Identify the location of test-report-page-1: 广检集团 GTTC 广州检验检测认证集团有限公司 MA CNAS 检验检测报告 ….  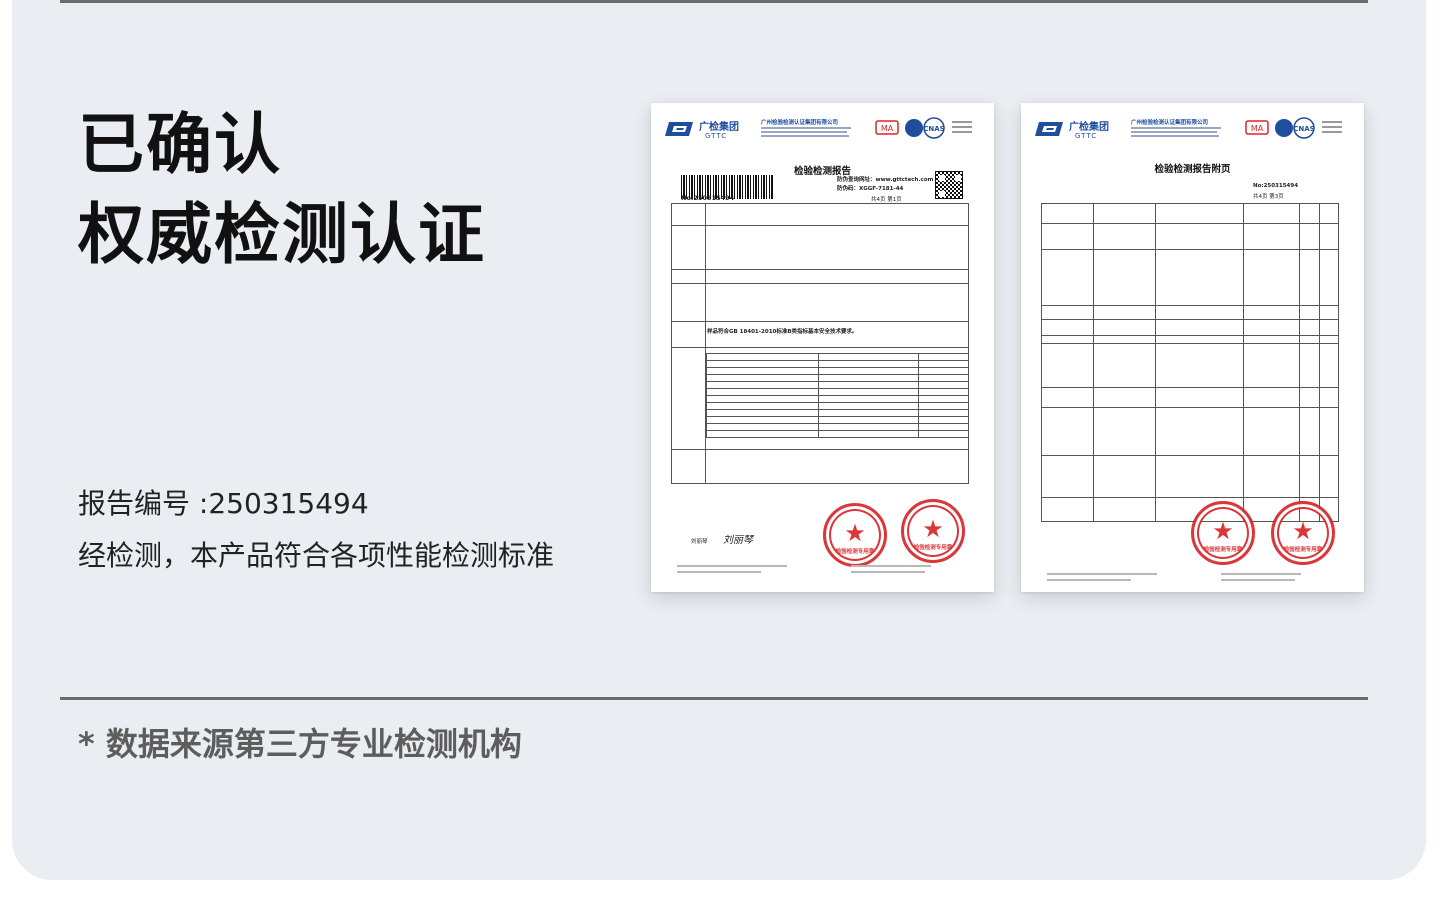
(822, 347).